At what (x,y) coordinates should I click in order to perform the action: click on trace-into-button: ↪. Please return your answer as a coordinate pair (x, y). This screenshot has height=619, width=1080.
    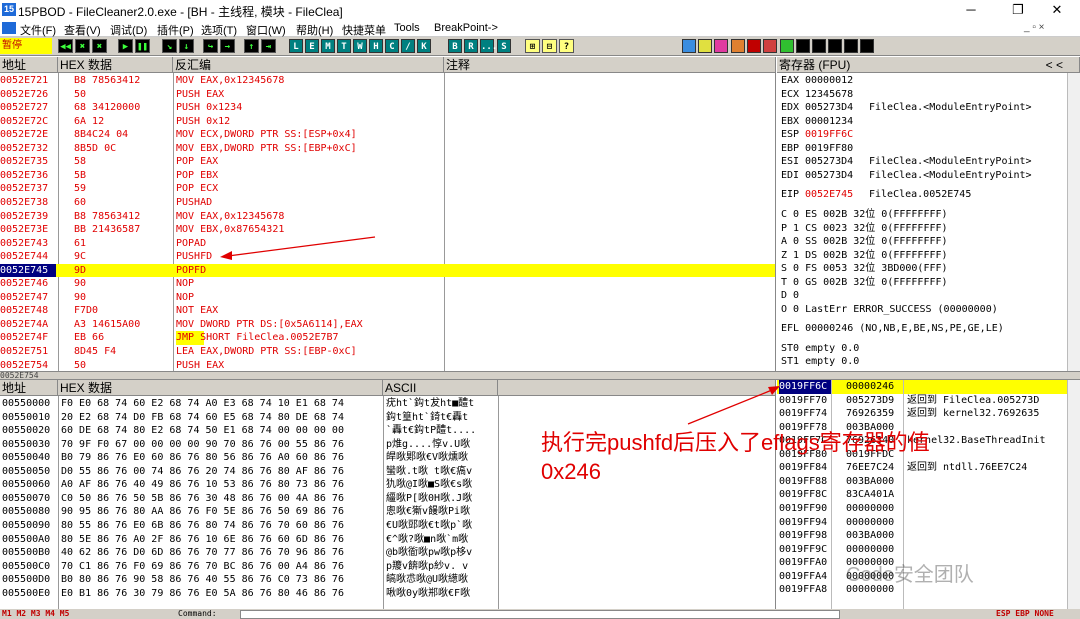
    Looking at the image, I should click on (210, 46).